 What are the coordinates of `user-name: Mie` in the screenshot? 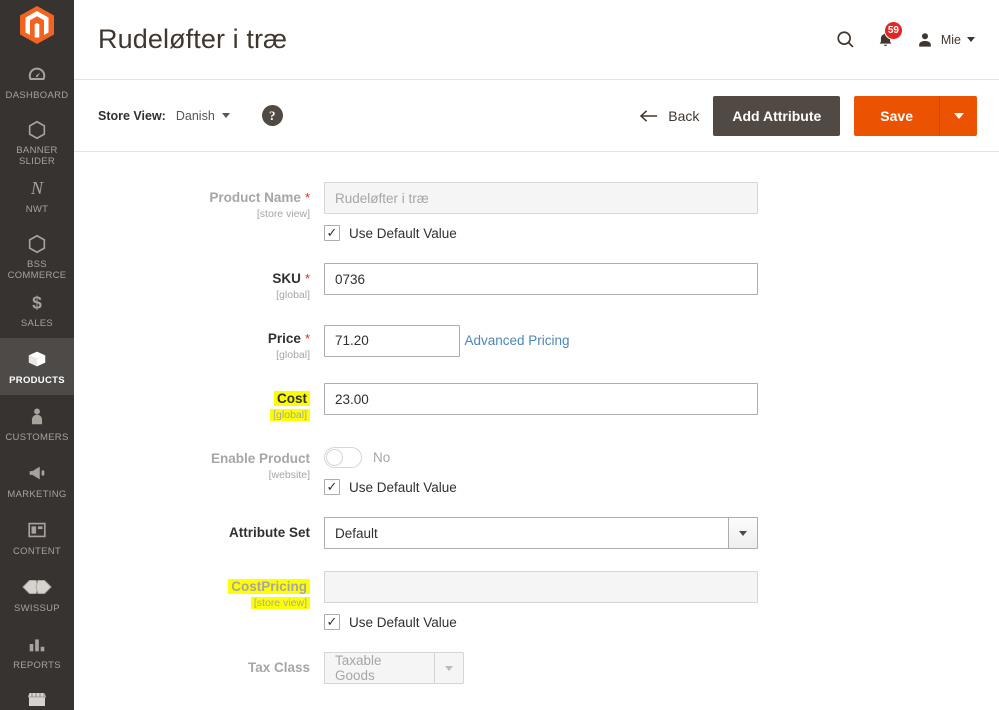 It's located at (950, 39).